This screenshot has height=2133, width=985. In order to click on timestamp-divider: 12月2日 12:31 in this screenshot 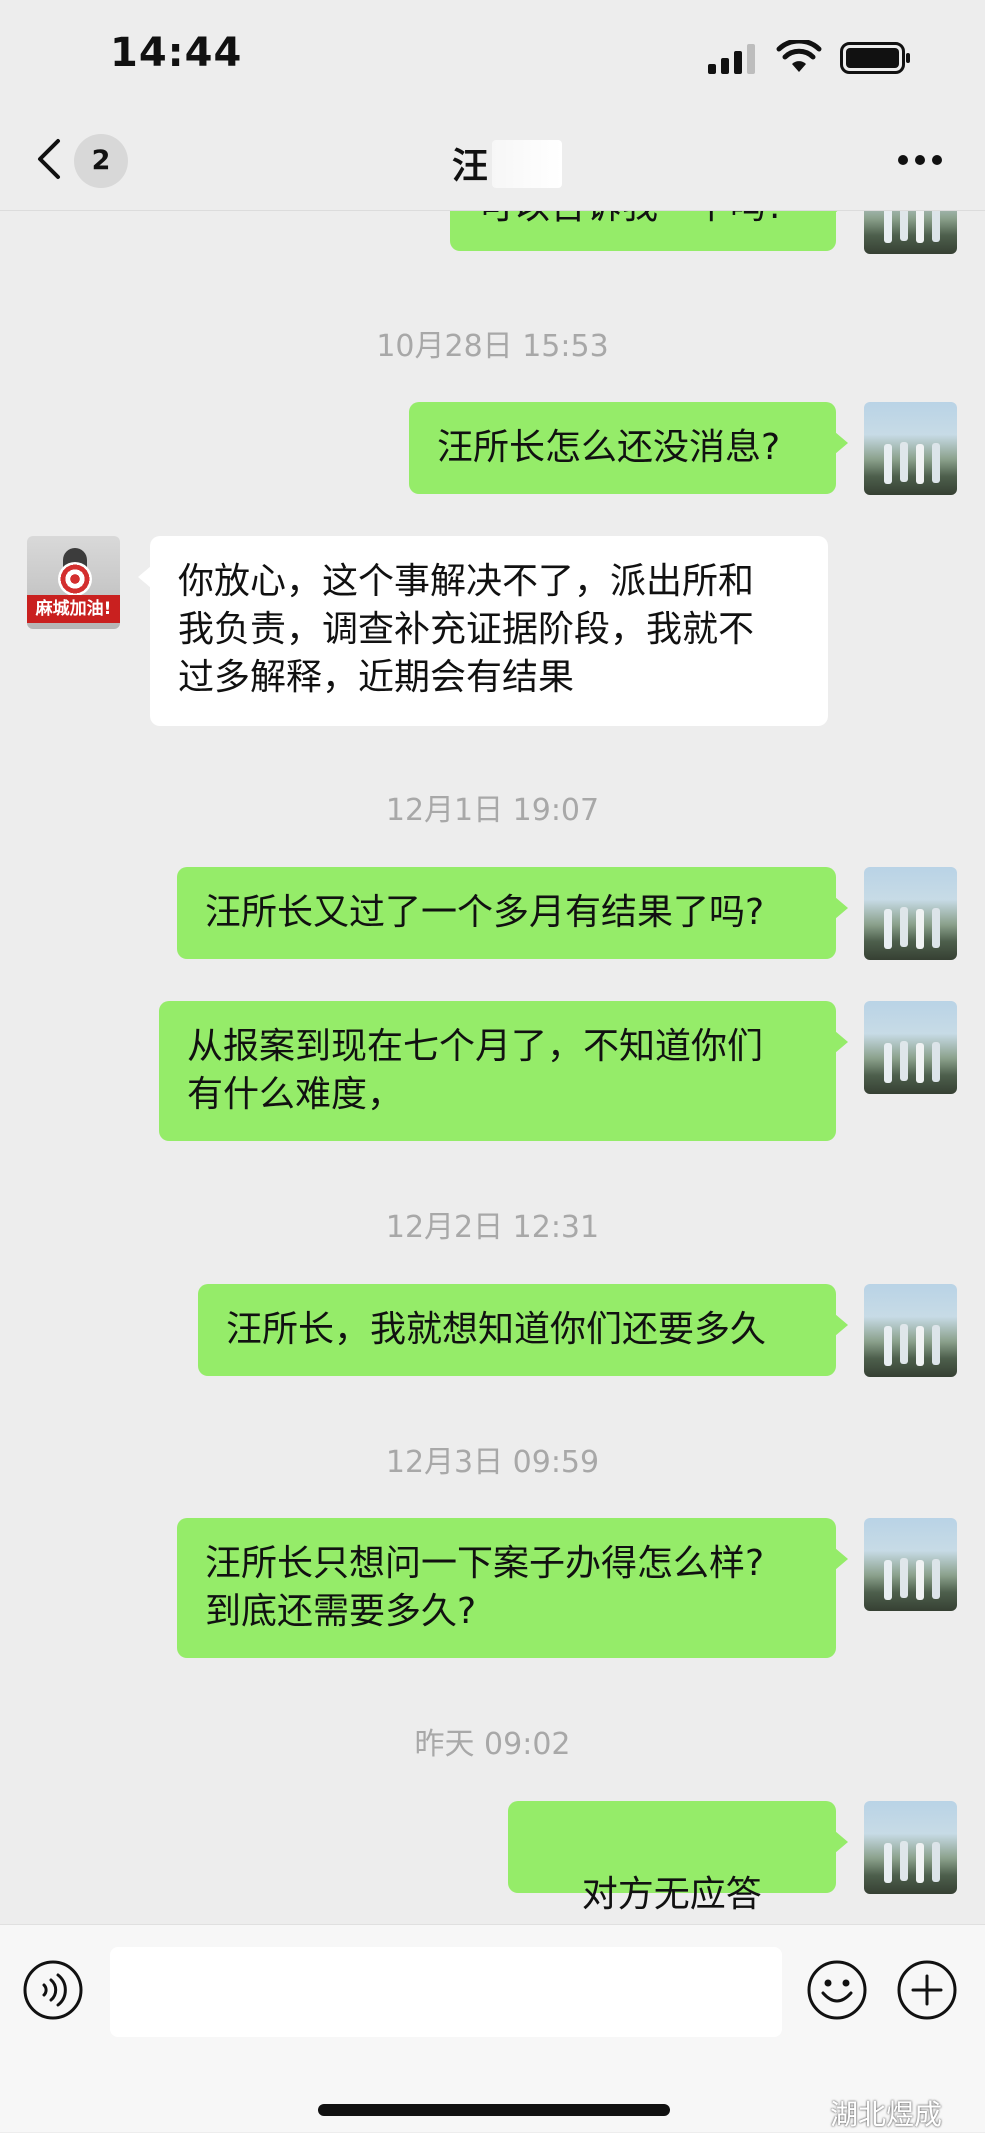, I will do `click(492, 1227)`.